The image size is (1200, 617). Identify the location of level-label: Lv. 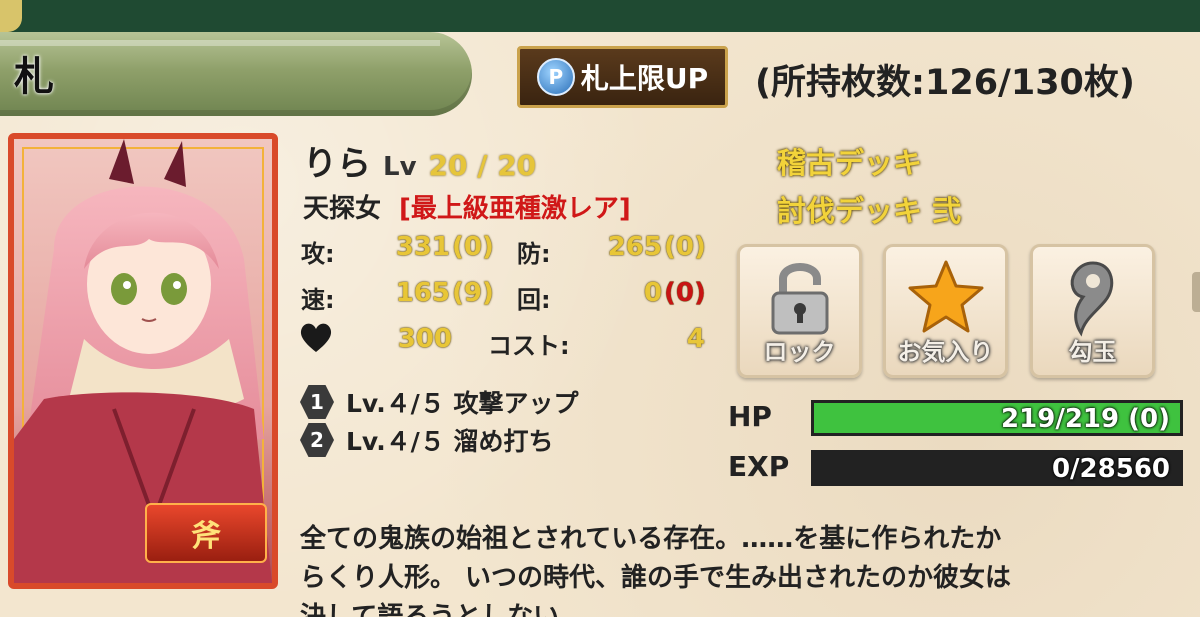
(400, 167).